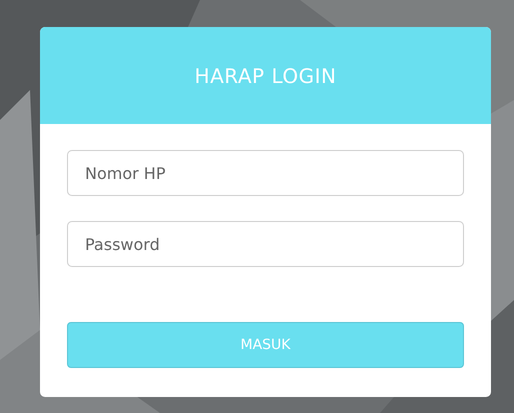 The height and width of the screenshot is (413, 514). Describe the element at coordinates (265, 345) in the screenshot. I see `login-button: MASUK` at that location.